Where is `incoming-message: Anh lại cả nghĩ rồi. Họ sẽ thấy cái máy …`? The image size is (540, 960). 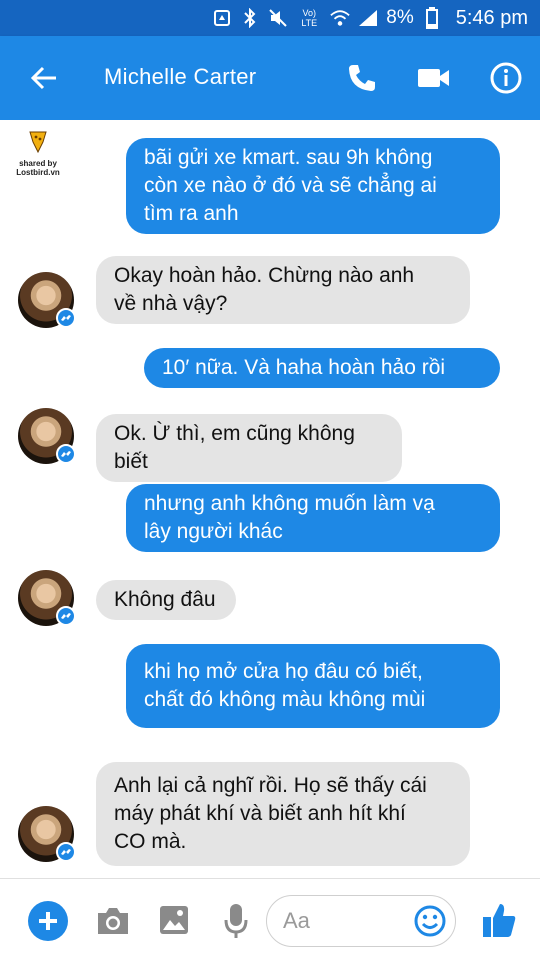 incoming-message: Anh lại cả nghĩ rồi. Họ sẽ thấy cái máy … is located at coordinates (283, 814).